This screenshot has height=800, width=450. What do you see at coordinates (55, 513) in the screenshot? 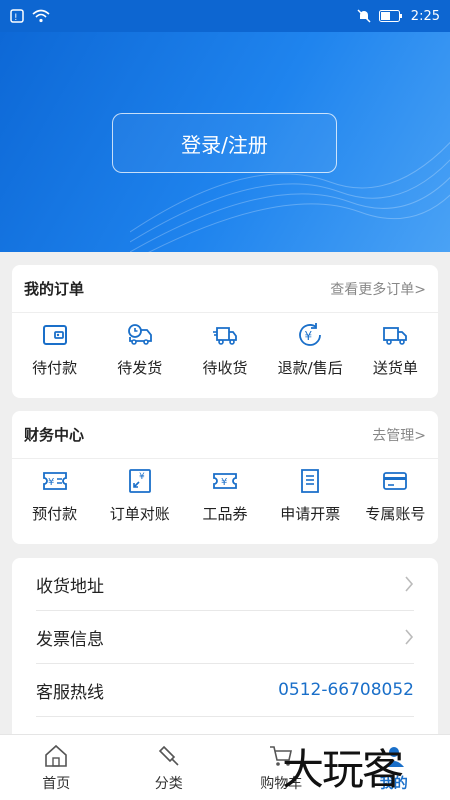
I see `finance-item-label: 预付款` at bounding box center [55, 513].